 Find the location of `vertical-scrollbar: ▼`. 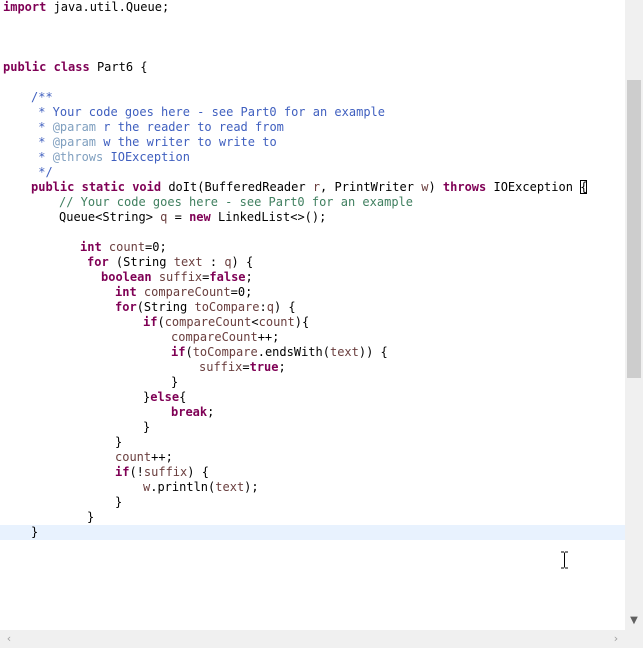

vertical-scrollbar: ▼ is located at coordinates (634, 315).